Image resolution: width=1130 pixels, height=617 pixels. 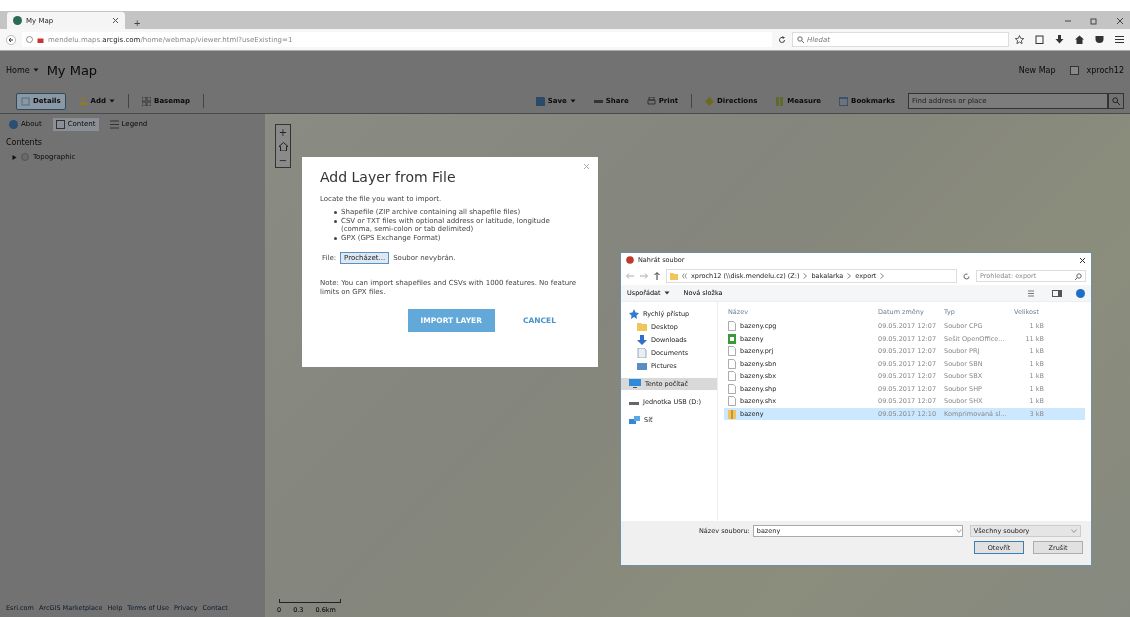 What do you see at coordinates (710, 101) in the screenshot?
I see `diamond-icon` at bounding box center [710, 101].